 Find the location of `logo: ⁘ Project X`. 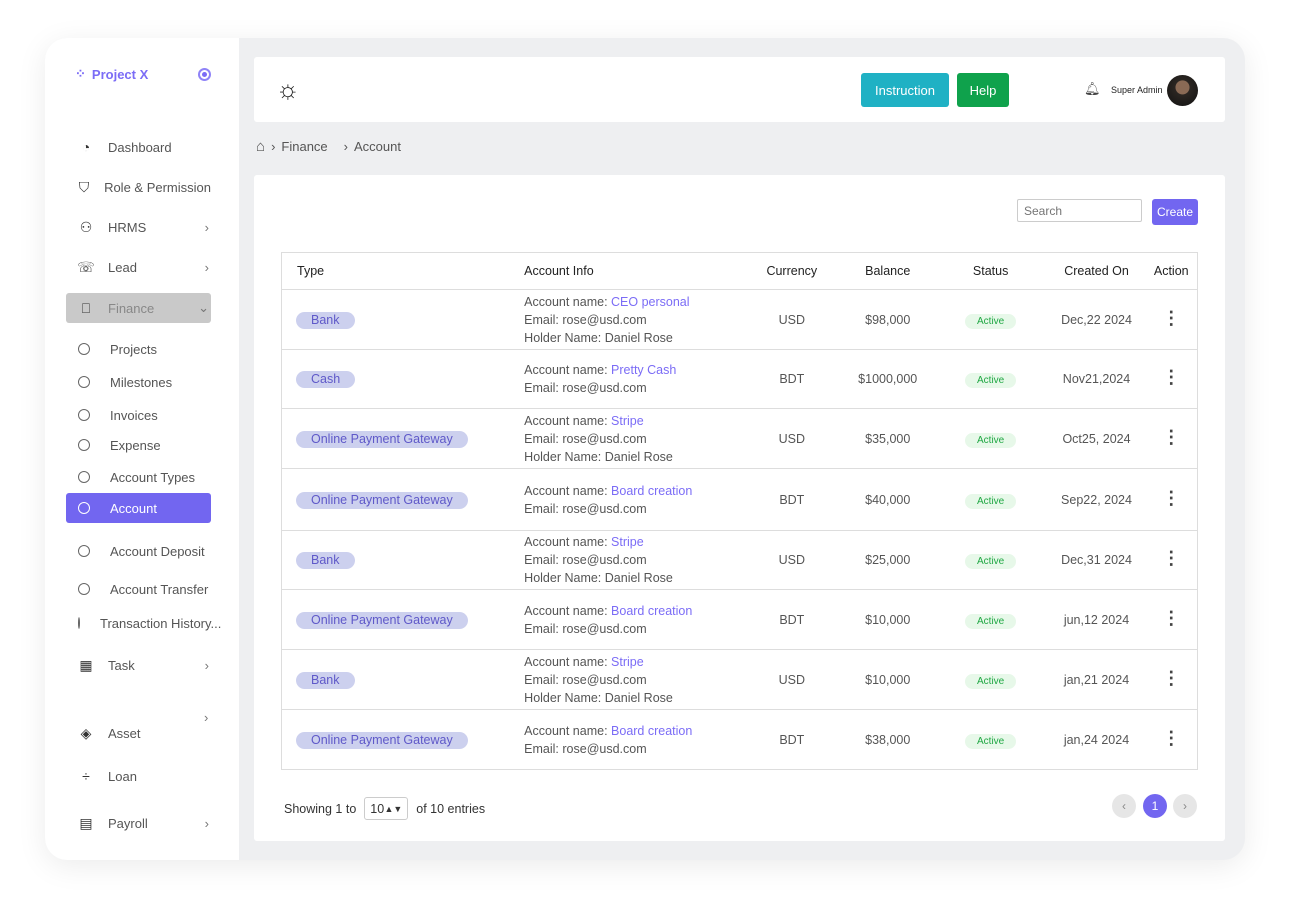

logo: ⁘ Project X is located at coordinates (111, 74).